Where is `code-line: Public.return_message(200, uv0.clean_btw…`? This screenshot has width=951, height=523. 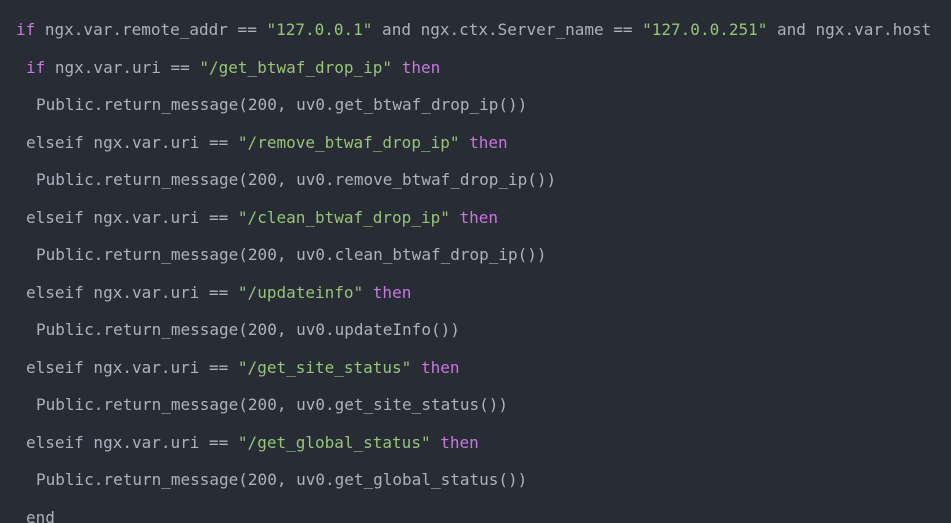 code-line: Public.return_message(200, uv0.clean_btw… is located at coordinates (291, 255).